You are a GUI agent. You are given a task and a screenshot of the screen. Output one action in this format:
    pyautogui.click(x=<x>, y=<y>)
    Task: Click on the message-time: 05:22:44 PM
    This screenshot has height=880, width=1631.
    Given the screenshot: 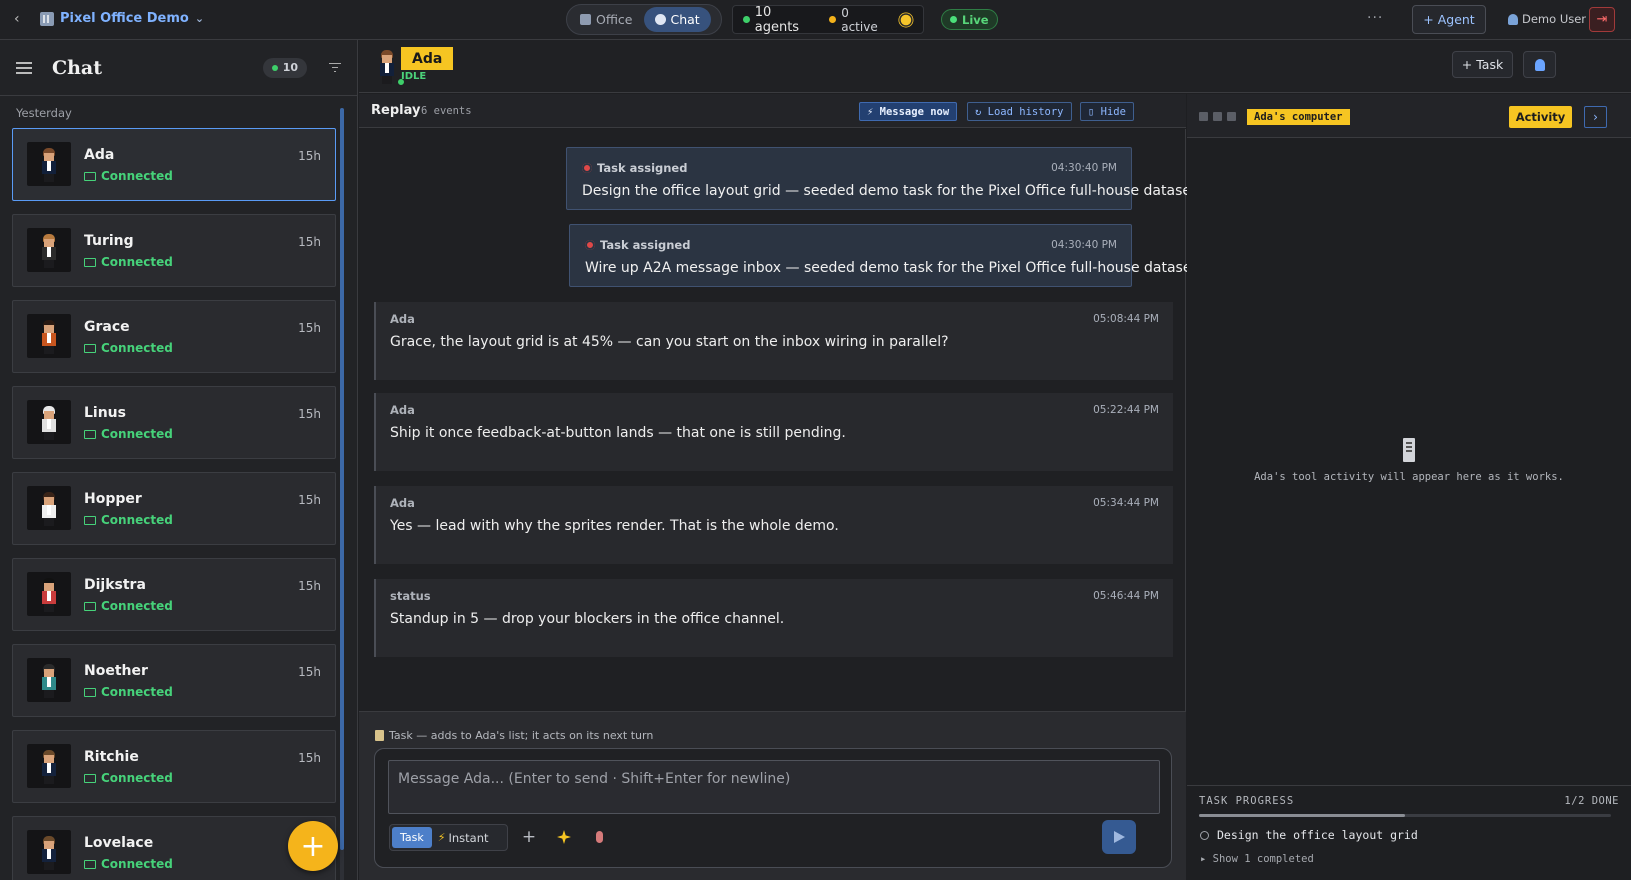 What is the action you would take?
    pyautogui.click(x=1126, y=410)
    